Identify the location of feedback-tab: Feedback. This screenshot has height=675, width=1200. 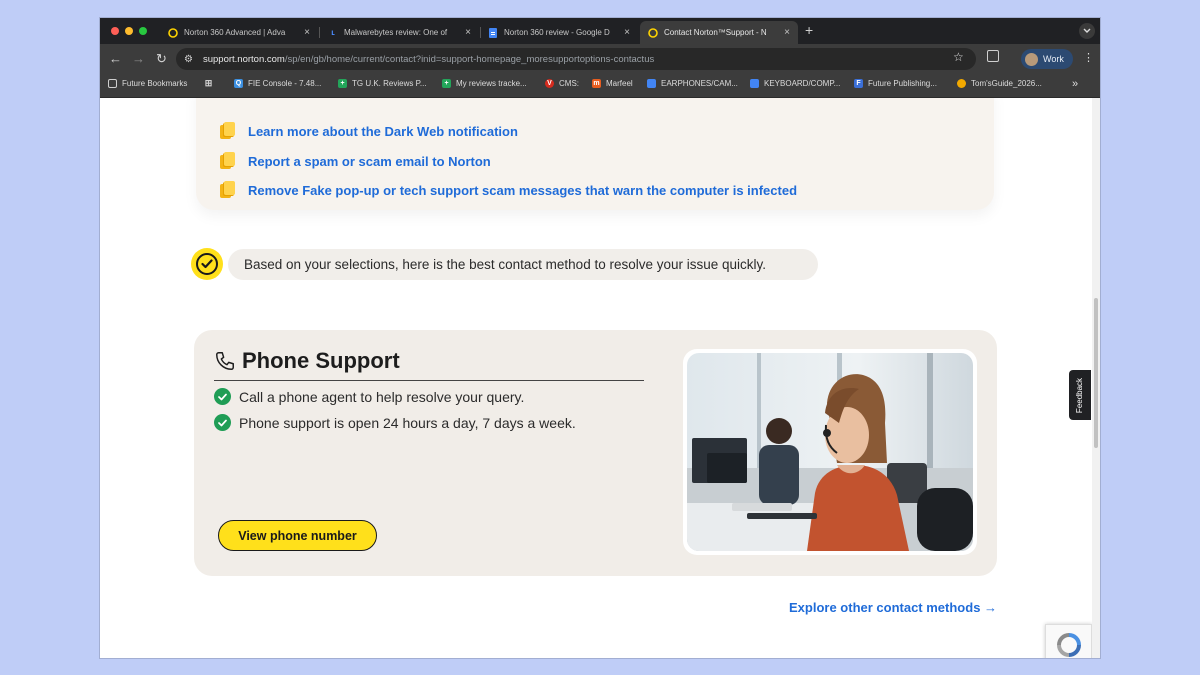
(1080, 395).